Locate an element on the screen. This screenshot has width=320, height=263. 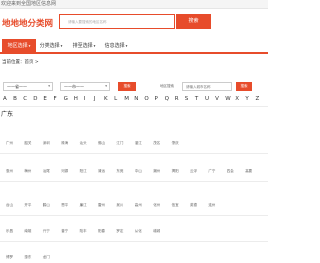
search-button: 搜索 is located at coordinates (193, 21).